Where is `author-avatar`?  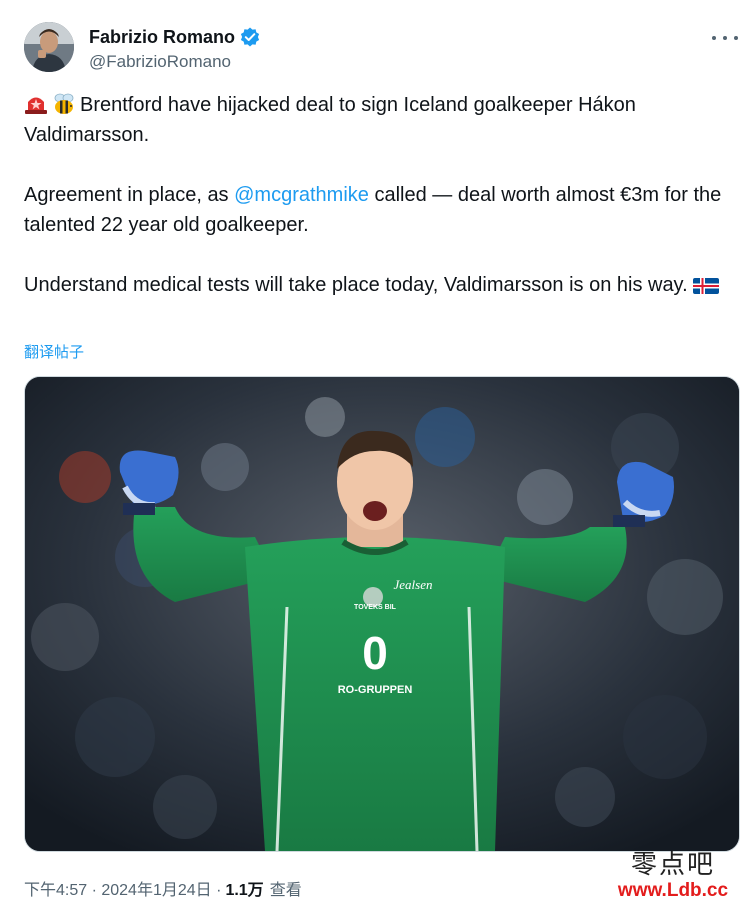
author-avatar is located at coordinates (49, 47).